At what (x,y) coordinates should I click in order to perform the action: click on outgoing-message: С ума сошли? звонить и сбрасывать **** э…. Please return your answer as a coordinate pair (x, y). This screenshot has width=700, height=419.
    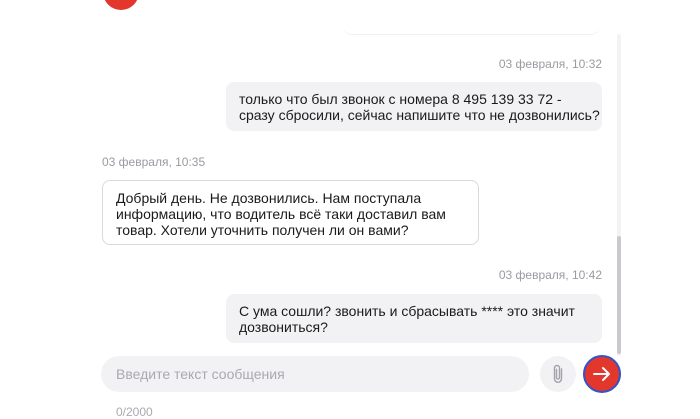
    Looking at the image, I should click on (414, 318).